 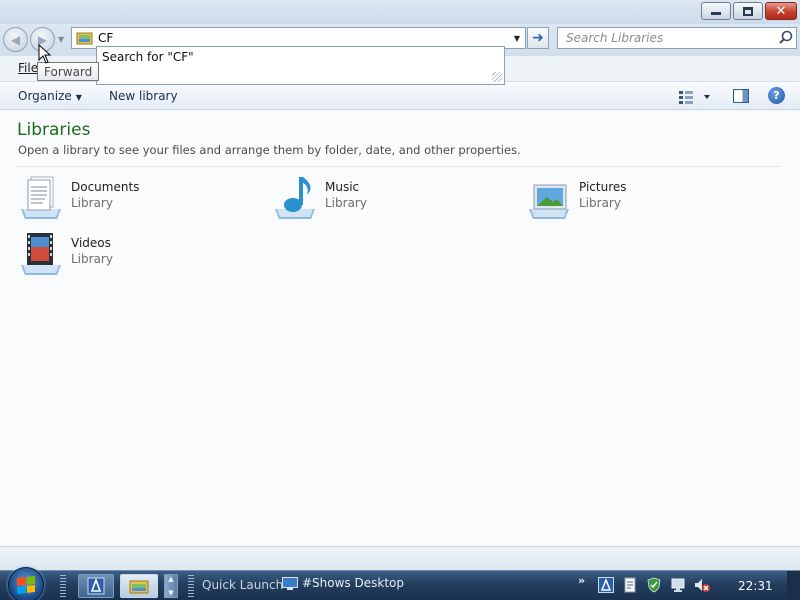 I want to click on page-title: Libraries, so click(x=54, y=130).